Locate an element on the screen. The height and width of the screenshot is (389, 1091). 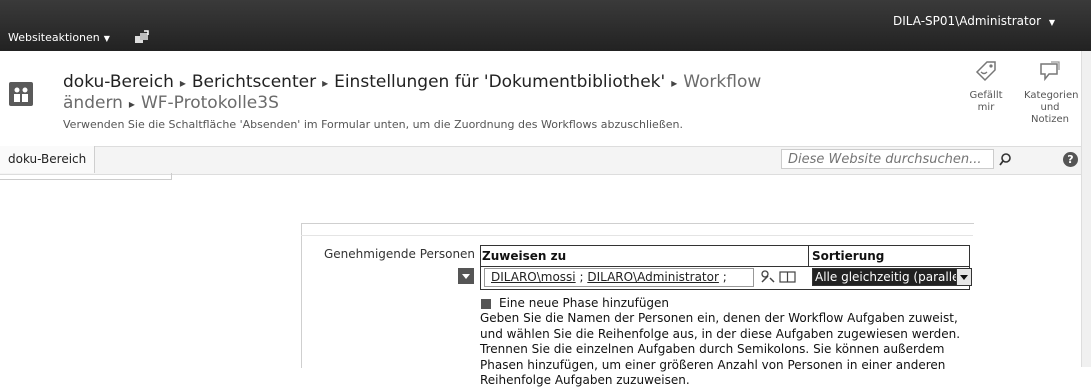
resolved-user: DILARO\mossi is located at coordinates (533, 277).